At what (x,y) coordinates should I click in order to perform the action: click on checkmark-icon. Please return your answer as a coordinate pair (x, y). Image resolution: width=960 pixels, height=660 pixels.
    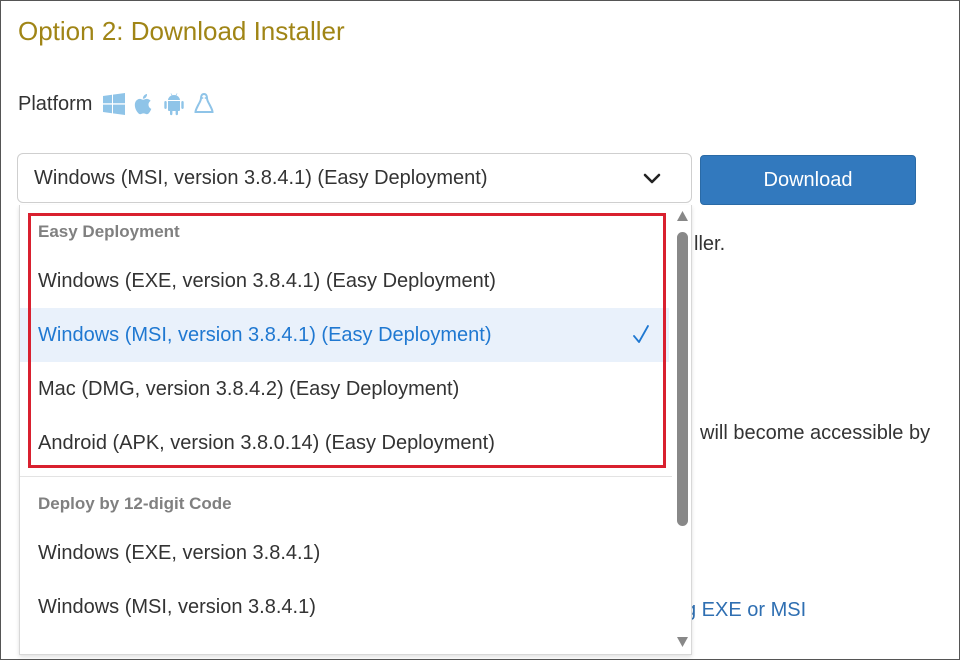
    Looking at the image, I should click on (641, 334).